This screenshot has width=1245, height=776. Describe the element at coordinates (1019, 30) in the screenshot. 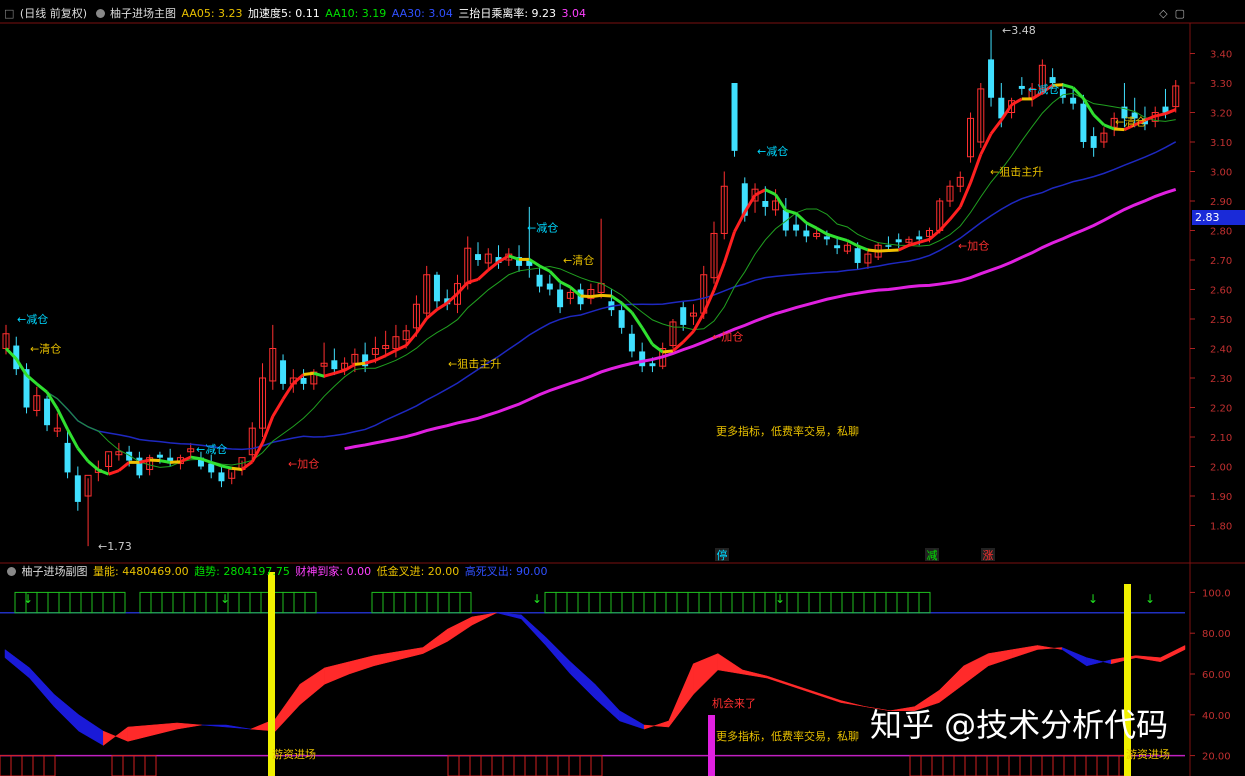

I see `chart-annotation: ←3.48` at that location.